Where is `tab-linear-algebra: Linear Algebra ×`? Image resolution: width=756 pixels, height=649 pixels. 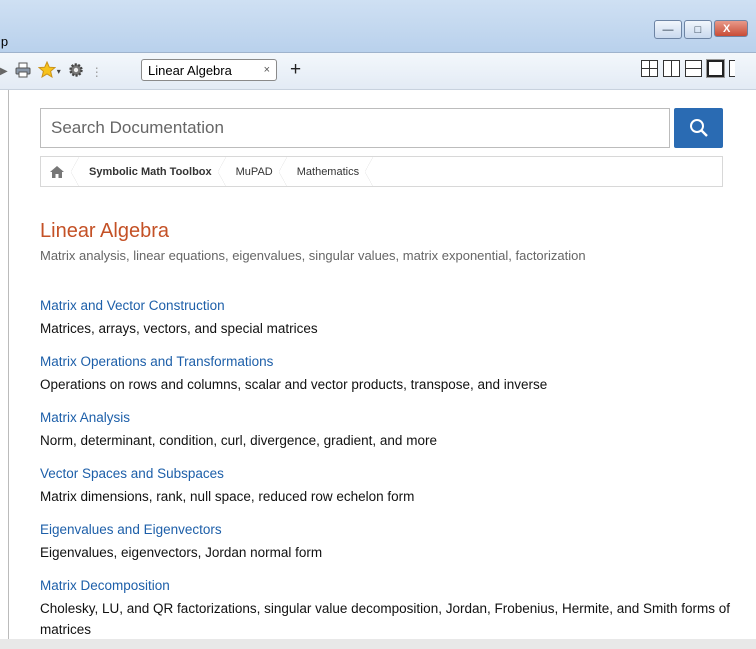
tab-linear-algebra: Linear Algebra × is located at coordinates (209, 70).